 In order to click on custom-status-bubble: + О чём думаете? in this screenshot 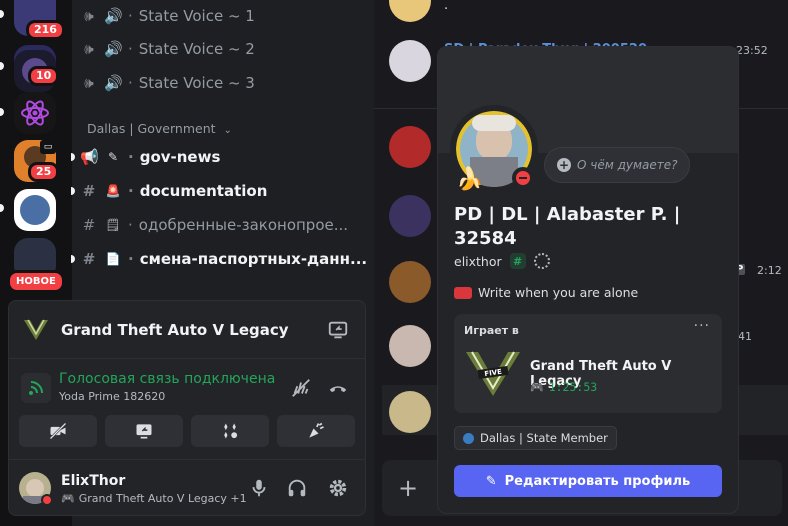, I will do `click(617, 165)`.